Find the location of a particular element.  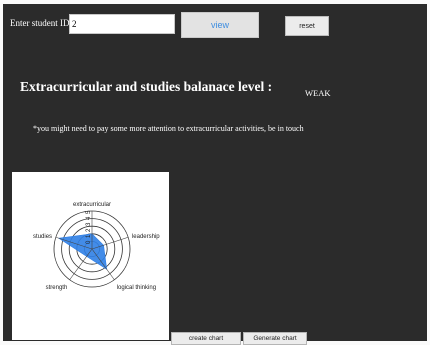

radar-axis-label: extracurricular is located at coordinates (92, 205).